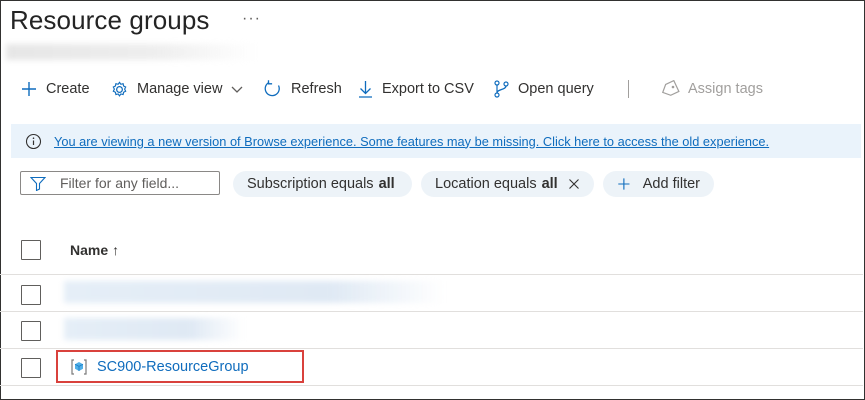 Image resolution: width=865 pixels, height=400 pixels. I want to click on manage-view-button: Manage view, so click(177, 89).